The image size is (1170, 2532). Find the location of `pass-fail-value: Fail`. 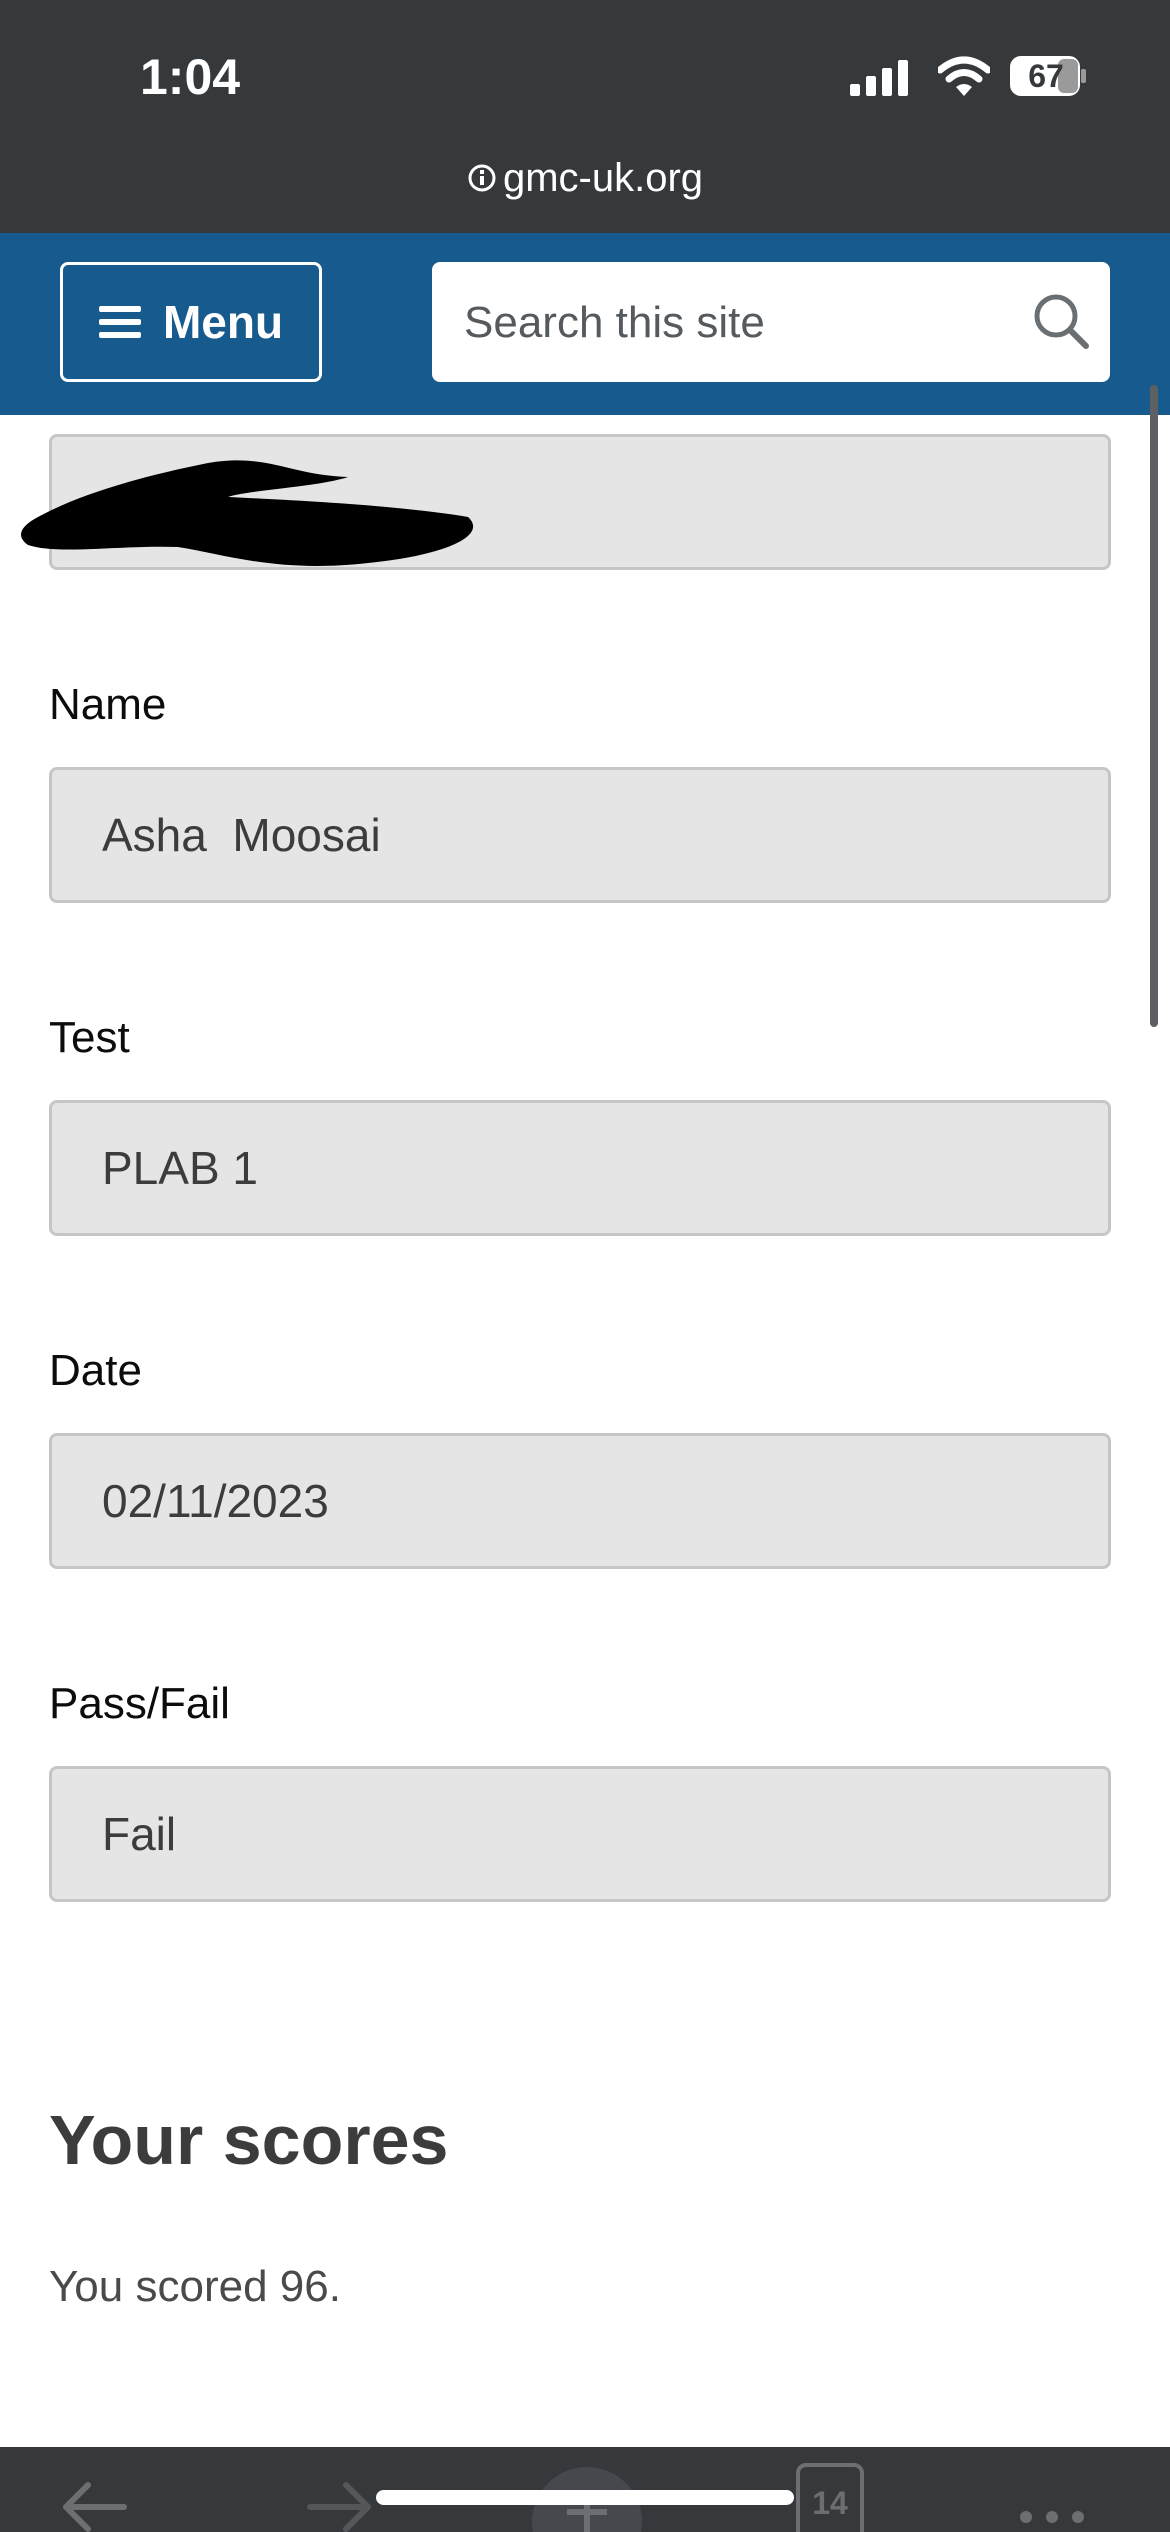

pass-fail-value: Fail is located at coordinates (139, 1834).